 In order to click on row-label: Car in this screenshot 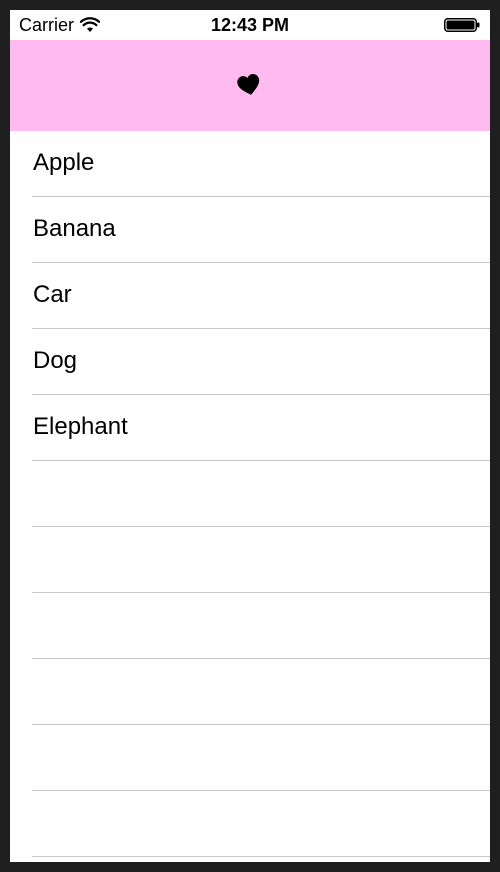, I will do `click(52, 294)`.